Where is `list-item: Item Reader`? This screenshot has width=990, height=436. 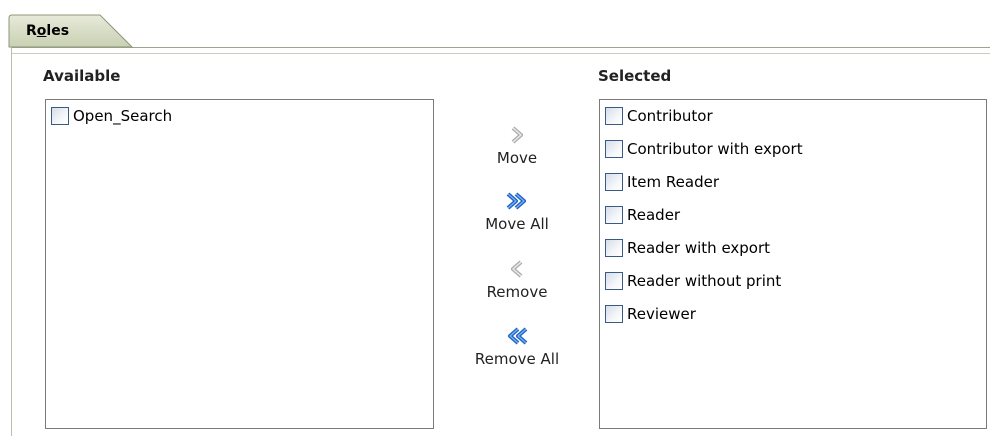 list-item: Item Reader is located at coordinates (793, 182).